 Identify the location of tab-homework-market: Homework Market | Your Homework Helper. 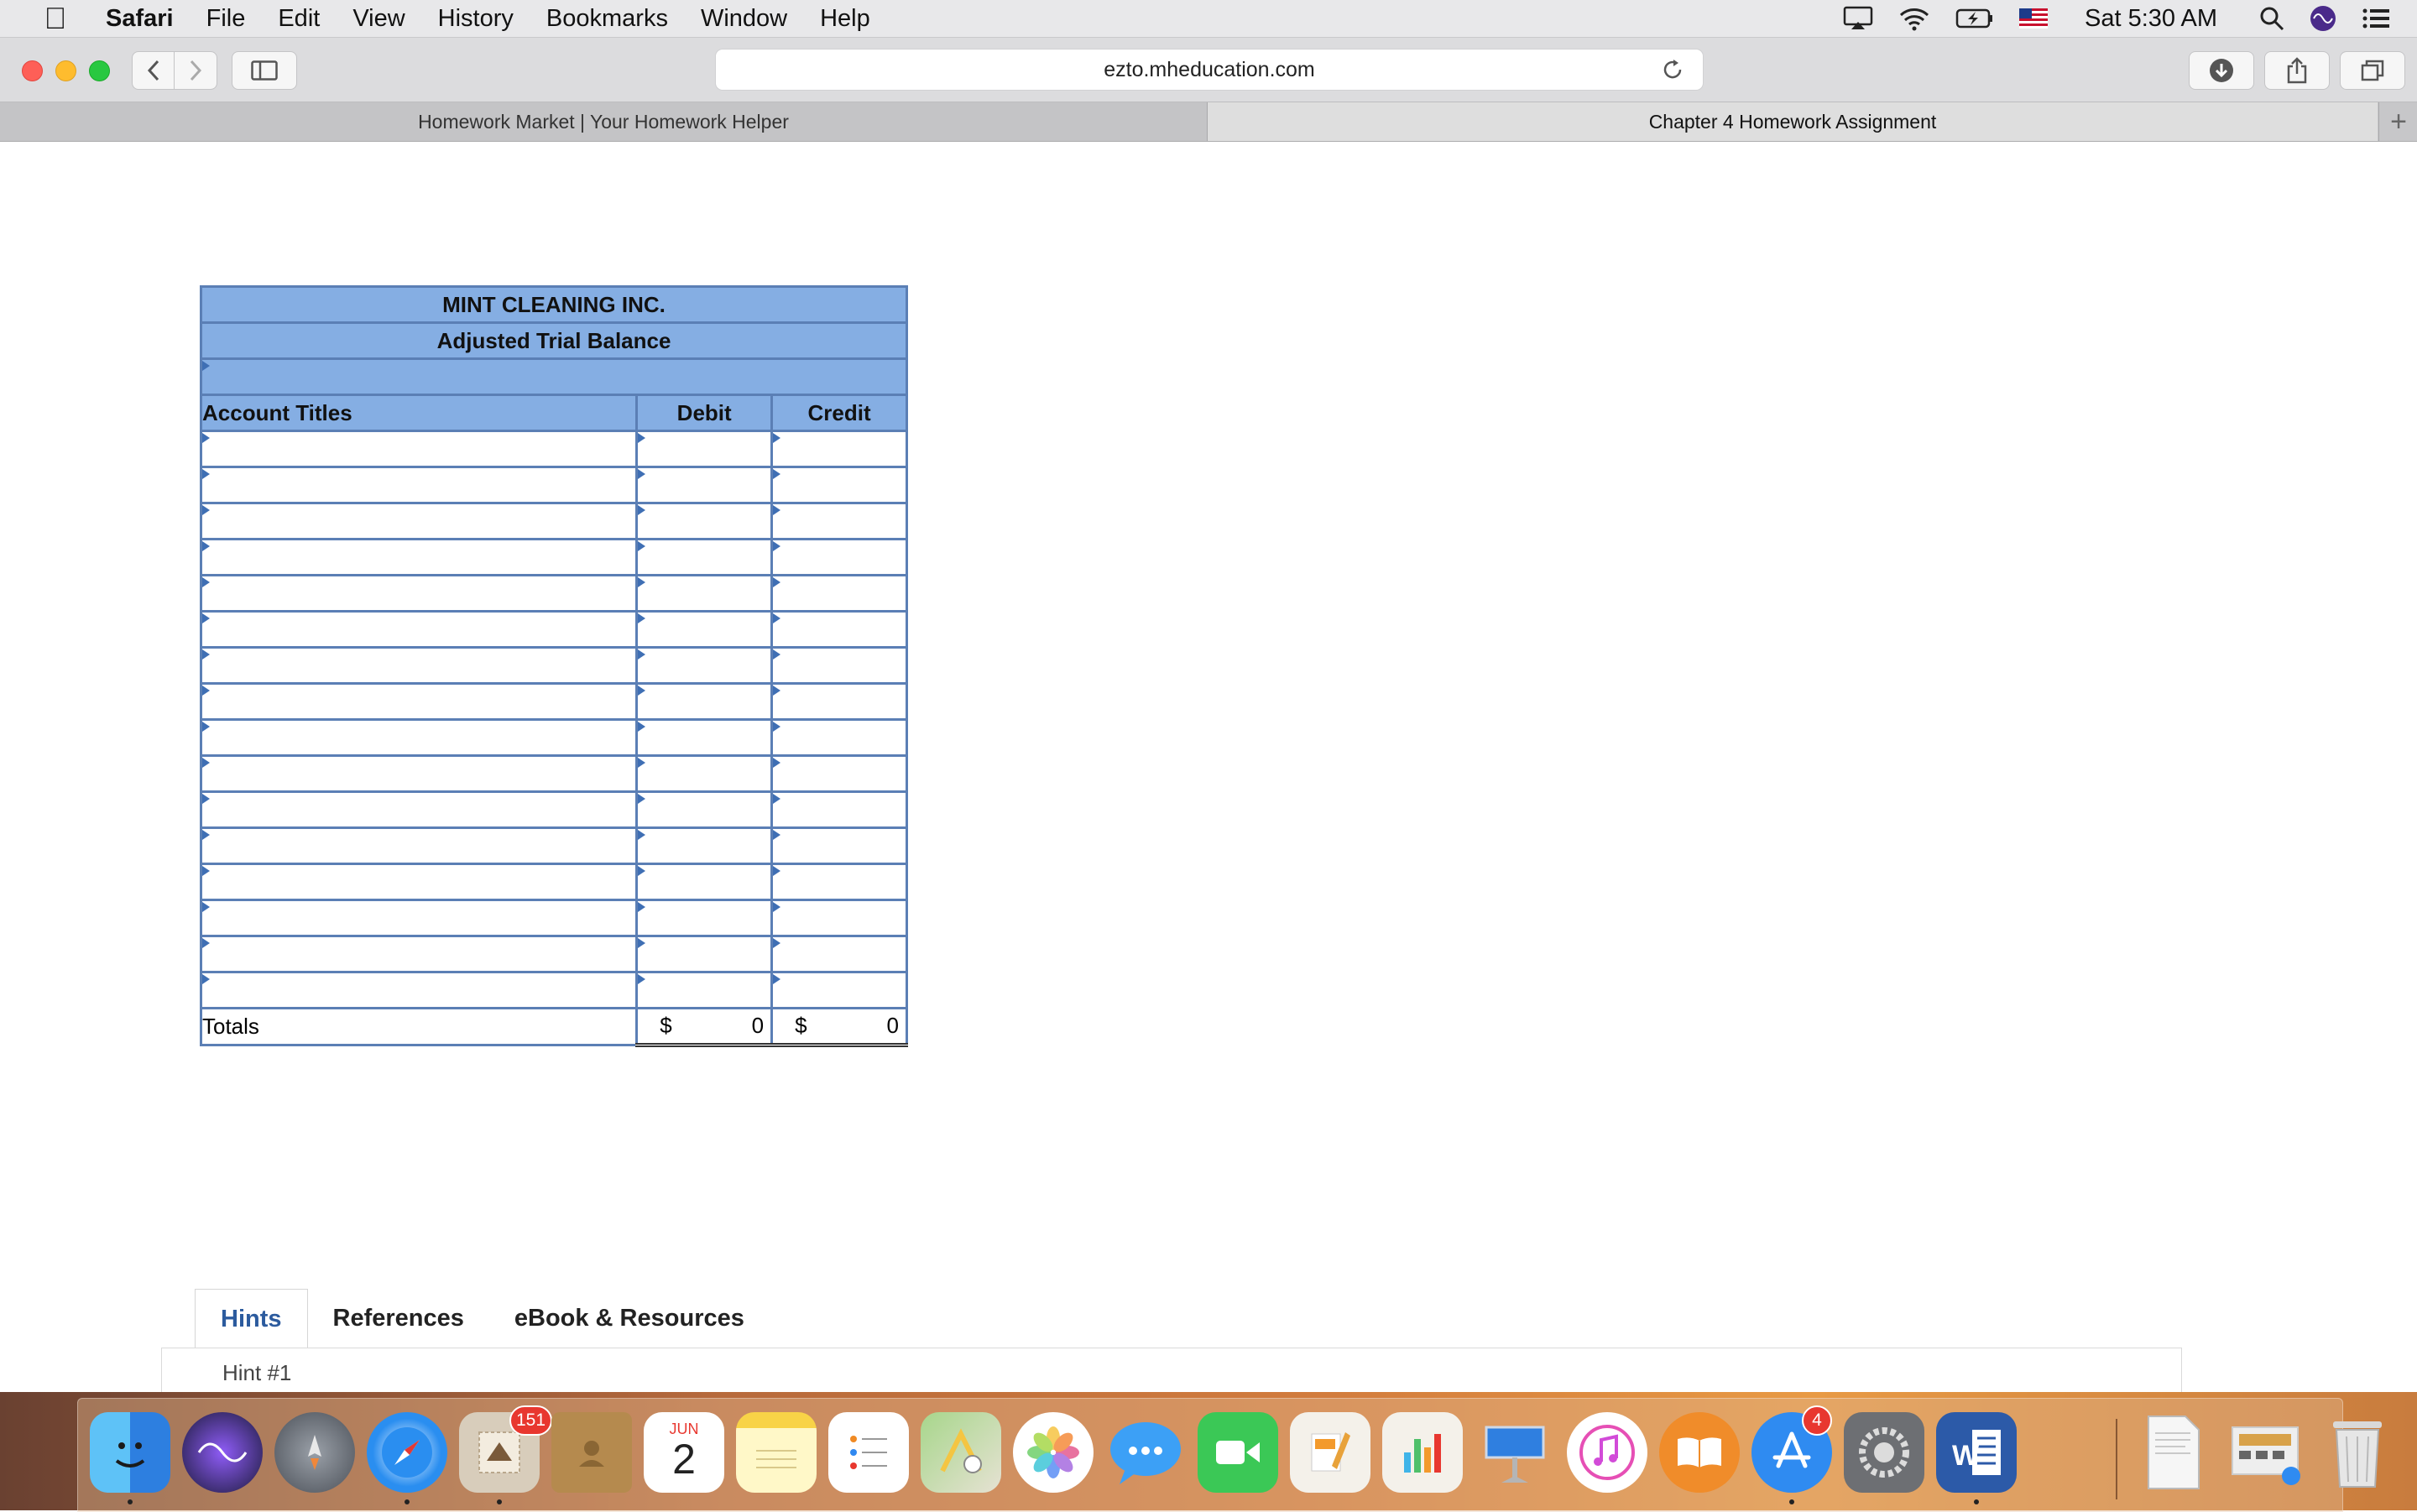
(604, 122).